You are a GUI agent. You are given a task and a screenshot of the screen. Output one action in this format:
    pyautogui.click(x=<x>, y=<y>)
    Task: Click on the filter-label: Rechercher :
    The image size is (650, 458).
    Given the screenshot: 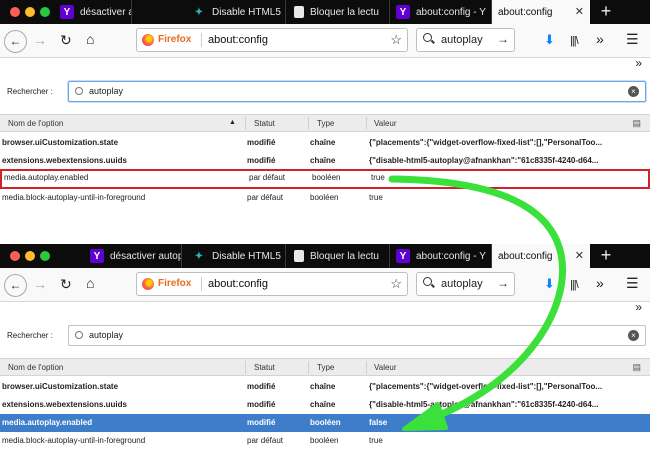 What is the action you would take?
    pyautogui.click(x=30, y=91)
    